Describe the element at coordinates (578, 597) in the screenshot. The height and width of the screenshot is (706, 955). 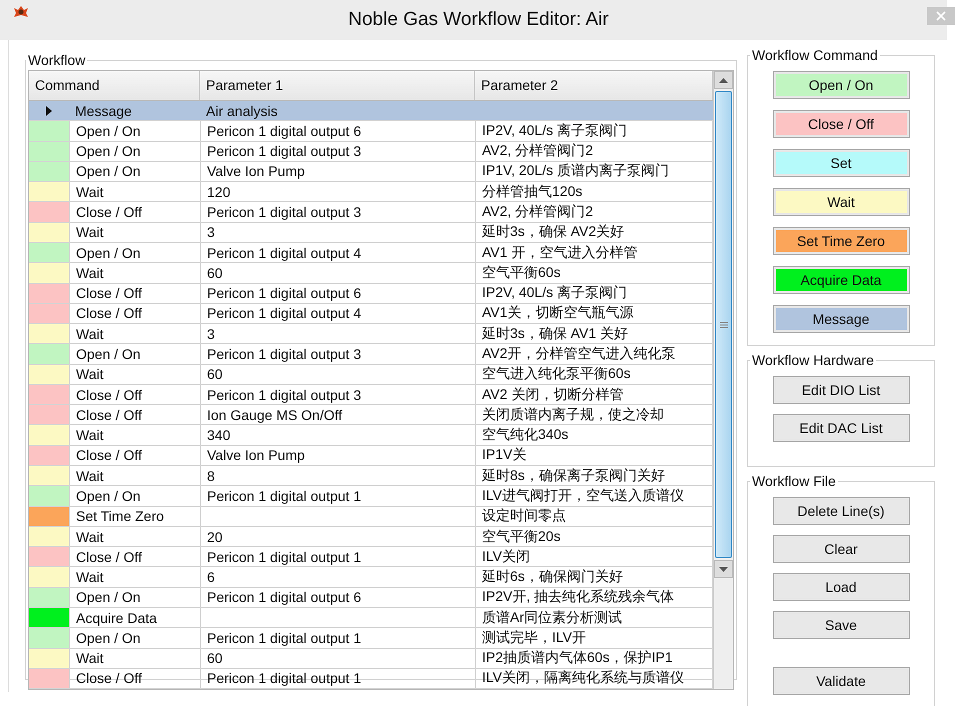
I see `table-cell: IP2V开, 抽去纯化系统残余气体` at that location.